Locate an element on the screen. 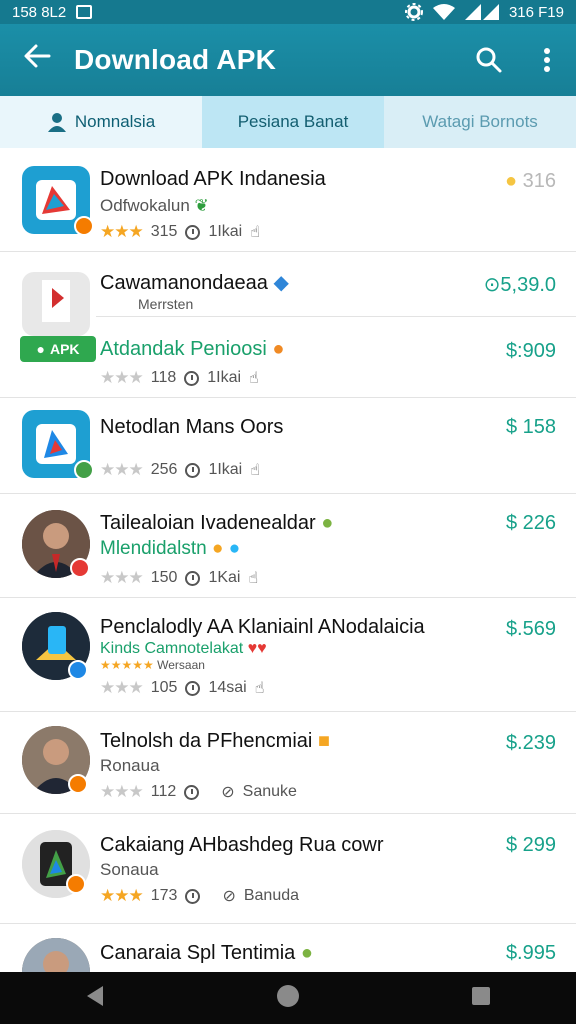 Image resolution: width=576 pixels, height=1024 pixels. item-title: Cawamanondaeaa ◆ is located at coordinates (194, 283).